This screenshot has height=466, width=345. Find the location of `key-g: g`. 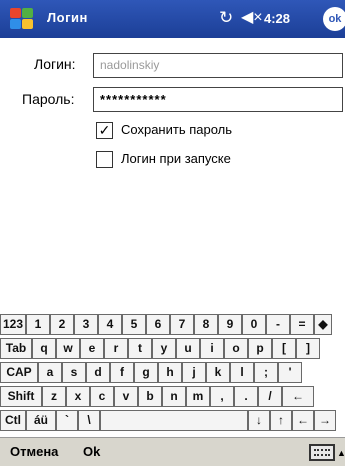

key-g: g is located at coordinates (146, 372).